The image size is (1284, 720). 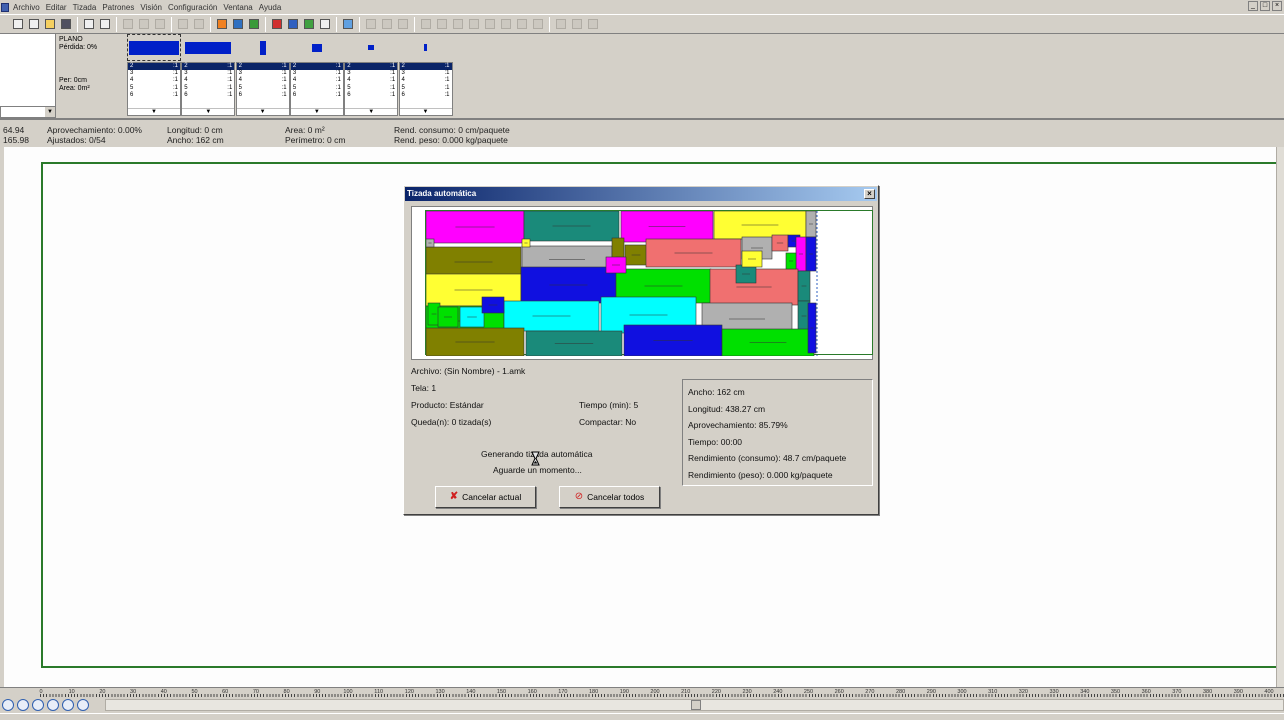 I want to click on menu-patrones: Patrones, so click(x=118, y=7).